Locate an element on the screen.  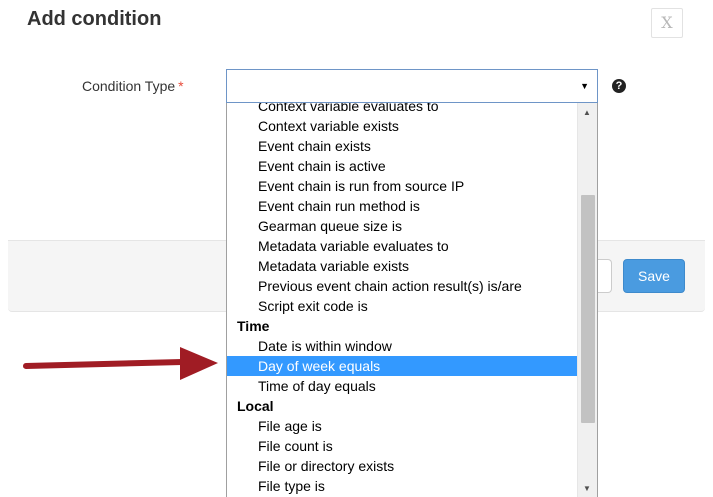
list-item: Event chain is active is located at coordinates (402, 166).